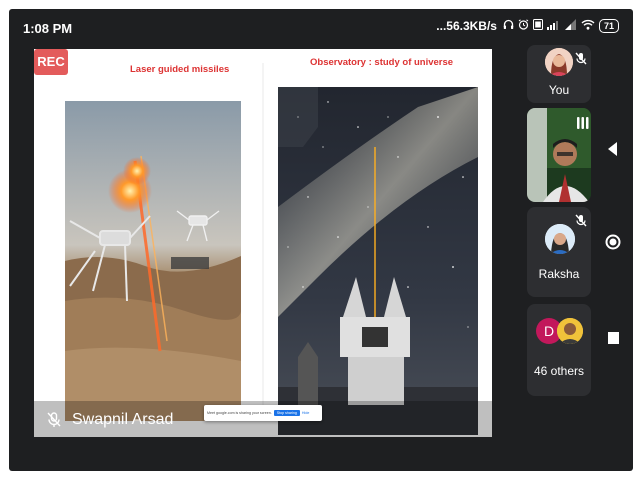 The height and width of the screenshot is (480, 642). Describe the element at coordinates (239, 413) in the screenshot. I see `share-toast-message: Meet google.com is sharing your screen.` at that location.